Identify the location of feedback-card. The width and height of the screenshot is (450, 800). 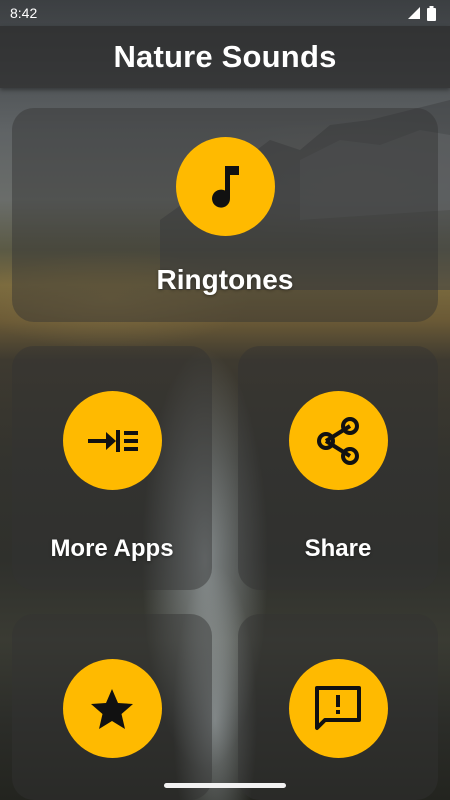
(338, 707).